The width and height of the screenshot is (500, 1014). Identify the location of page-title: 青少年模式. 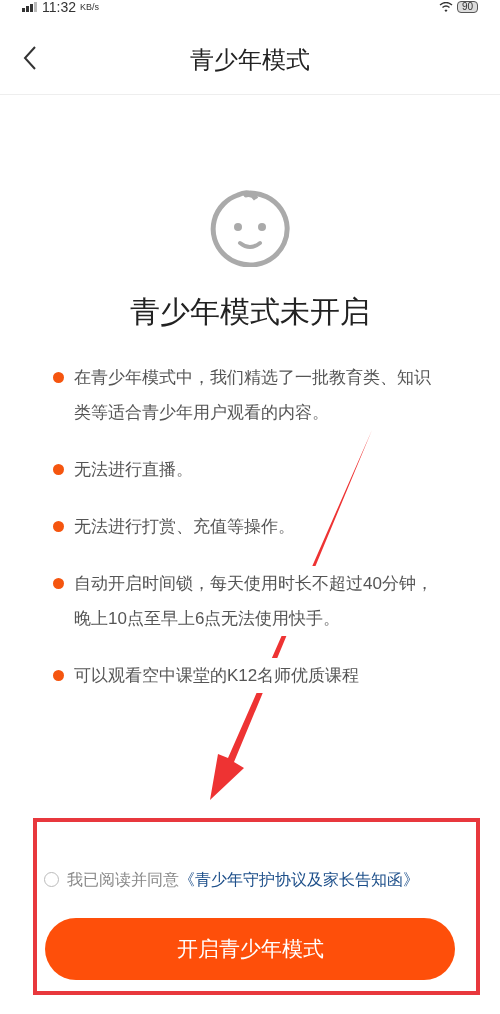
(250, 60).